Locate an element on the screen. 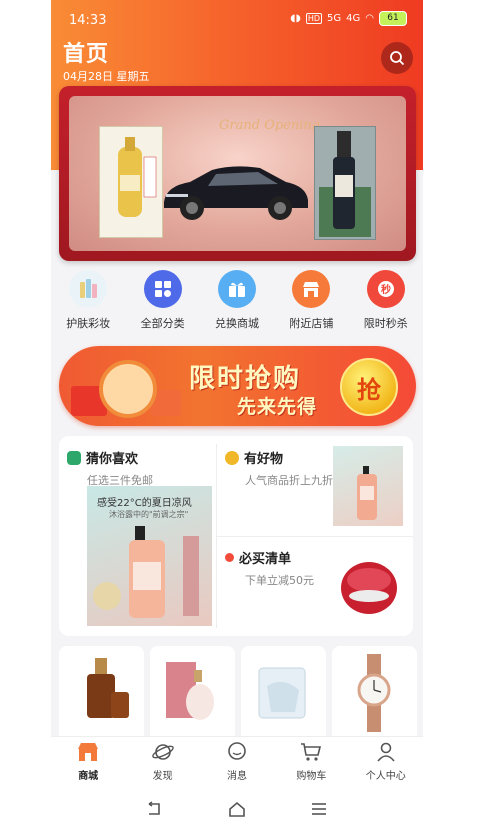  category-label: 全部分类 is located at coordinates (162, 323).